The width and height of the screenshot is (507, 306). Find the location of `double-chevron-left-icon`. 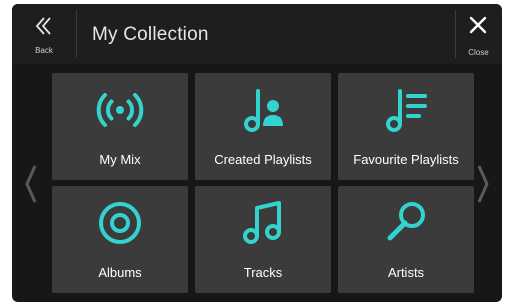

double-chevron-left-icon is located at coordinates (43, 26).